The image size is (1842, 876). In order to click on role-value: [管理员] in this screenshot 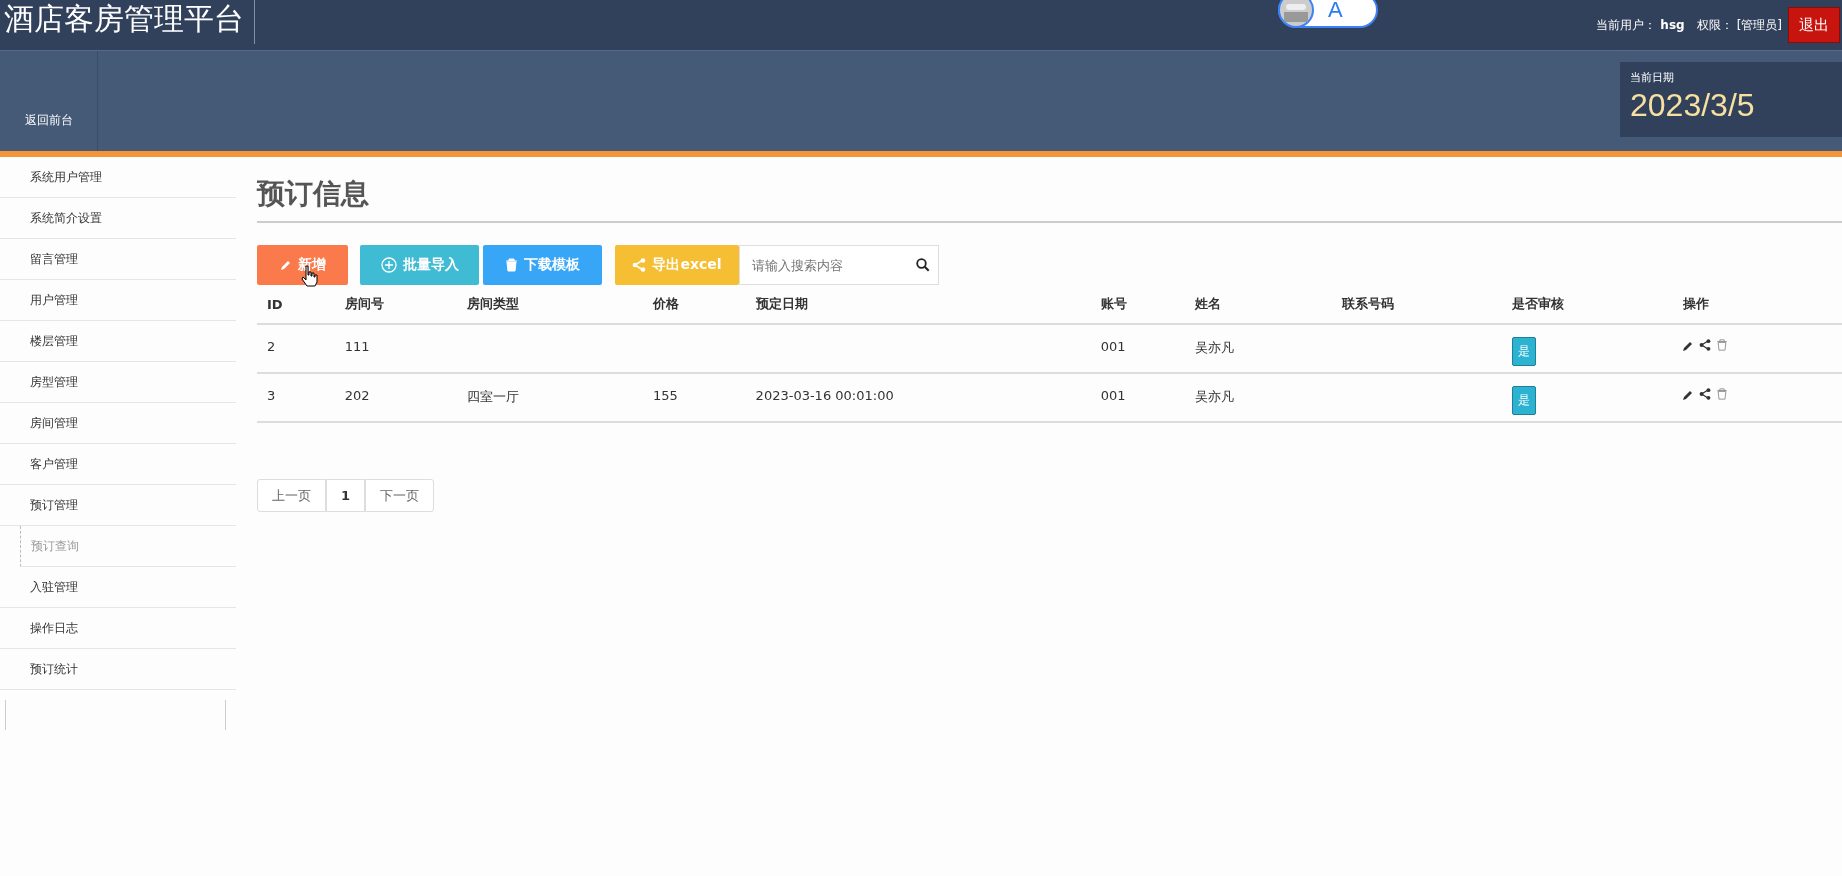, I will do `click(1759, 25)`.